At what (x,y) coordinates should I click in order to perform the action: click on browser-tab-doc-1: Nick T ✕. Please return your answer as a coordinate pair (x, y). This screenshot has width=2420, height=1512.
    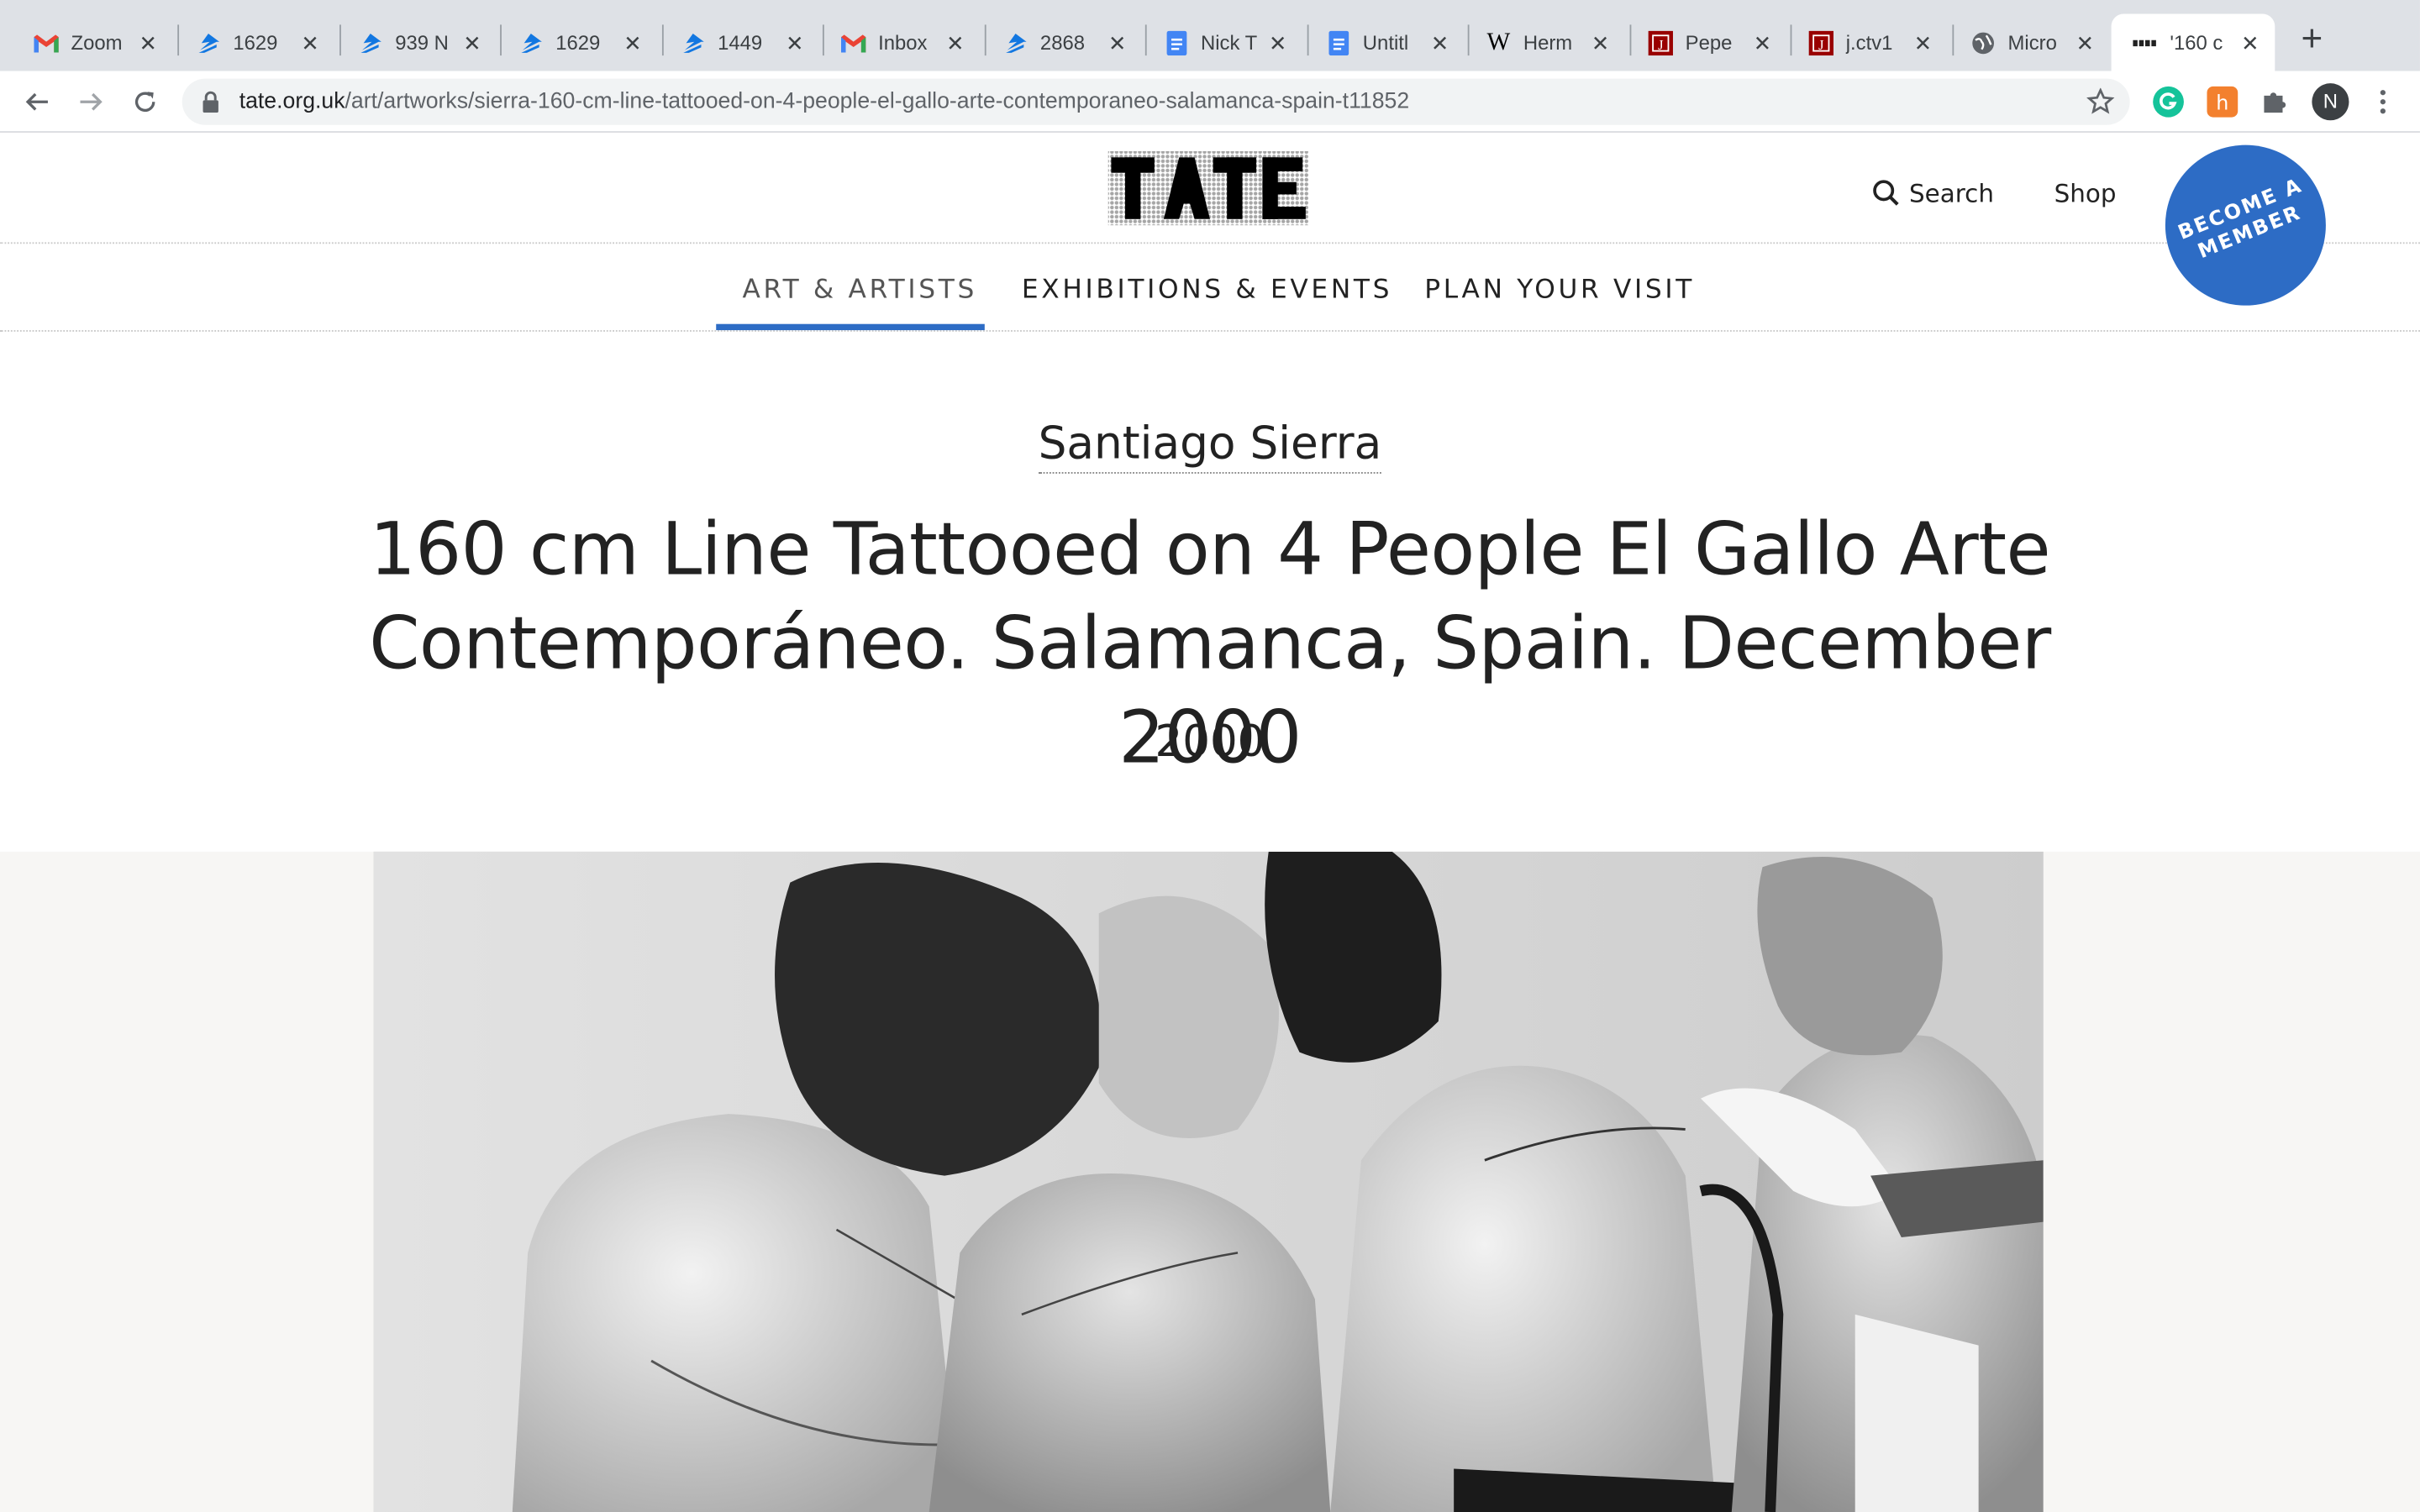
    Looking at the image, I should click on (1222, 42).